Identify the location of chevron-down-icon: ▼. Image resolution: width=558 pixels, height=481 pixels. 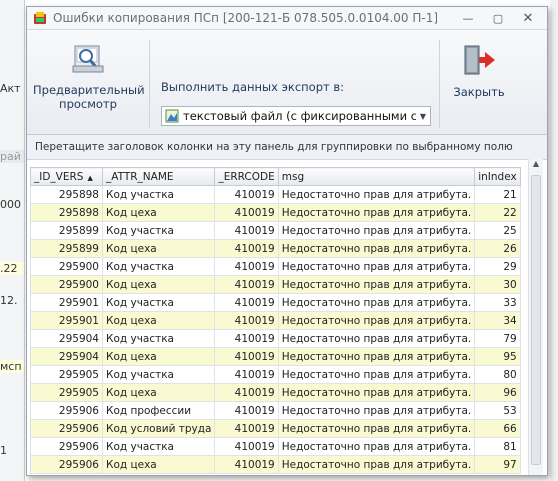
(423, 116).